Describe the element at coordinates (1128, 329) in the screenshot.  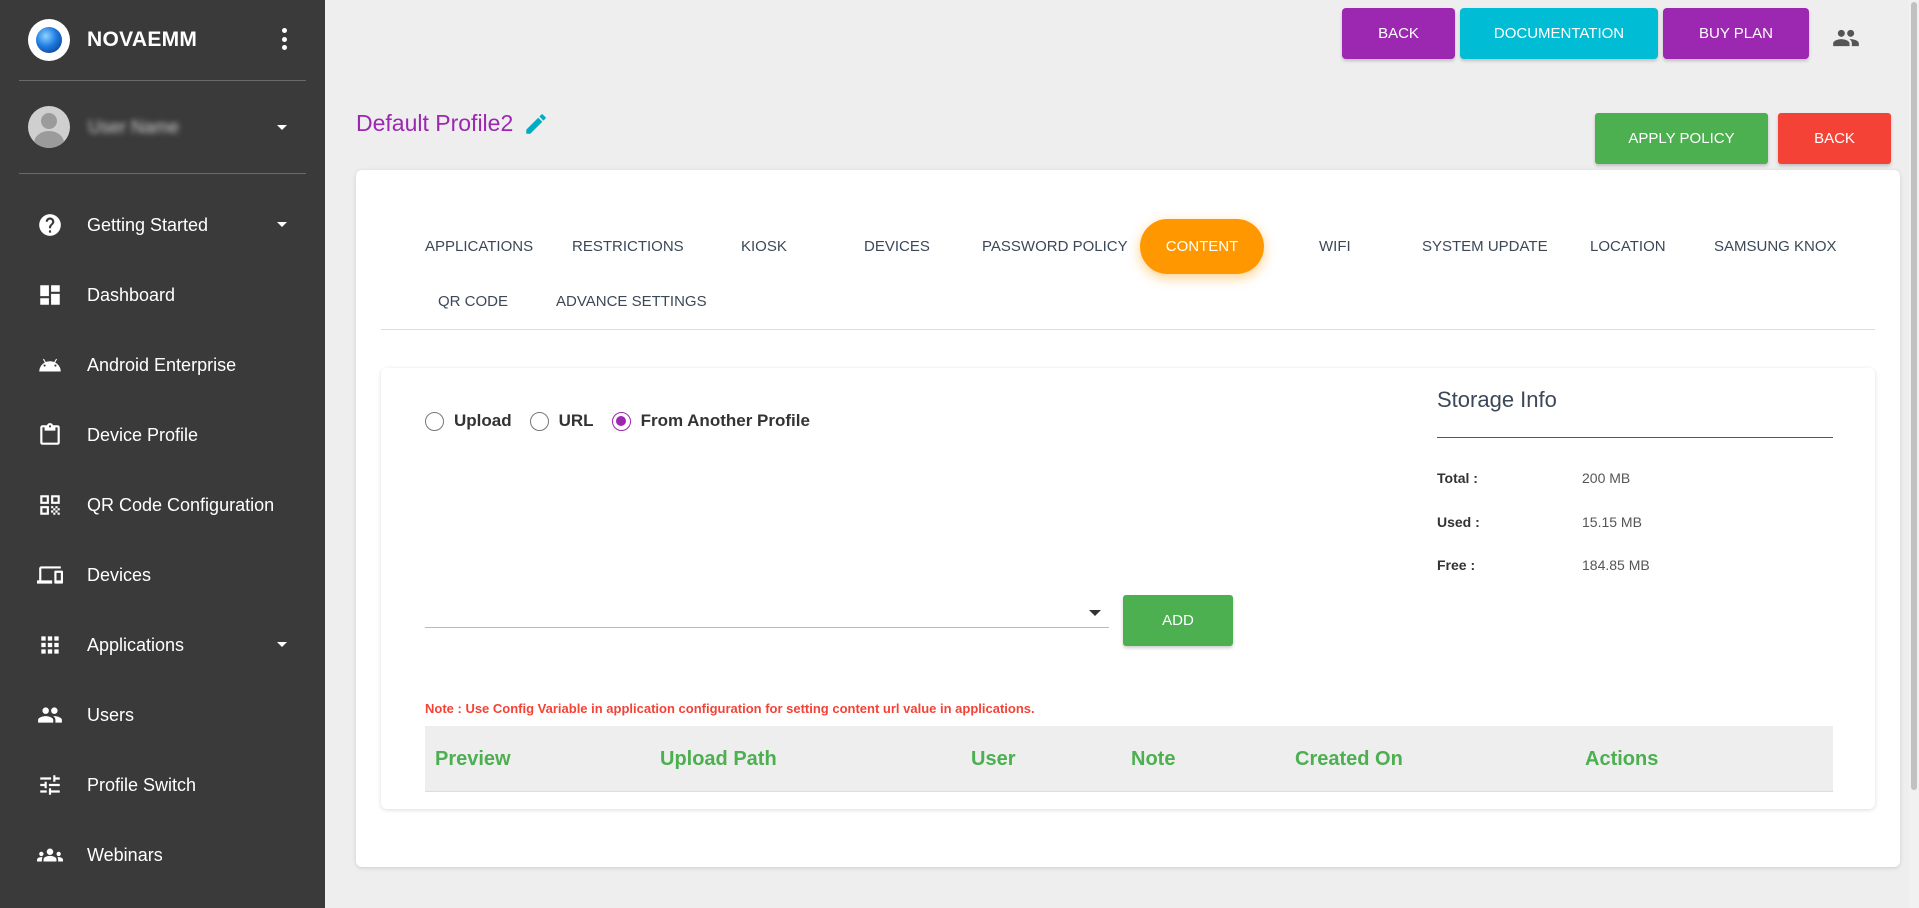
I see `tabs-divider` at that location.